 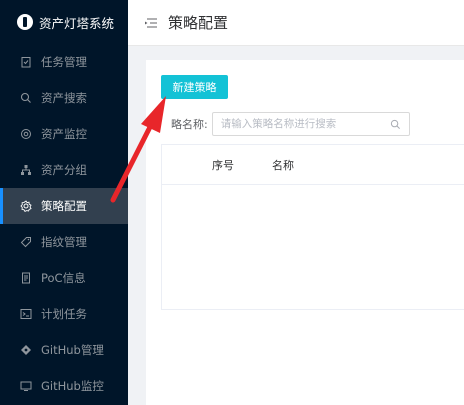 I want to click on sidebar-item-label: 资产分组, so click(x=64, y=170).